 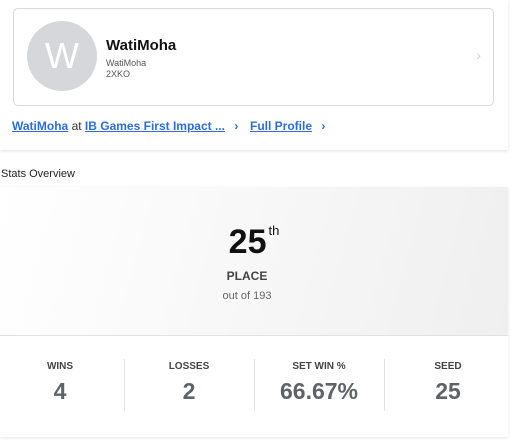 What do you see at coordinates (189, 391) in the screenshot?
I see `stat-value: 2` at bounding box center [189, 391].